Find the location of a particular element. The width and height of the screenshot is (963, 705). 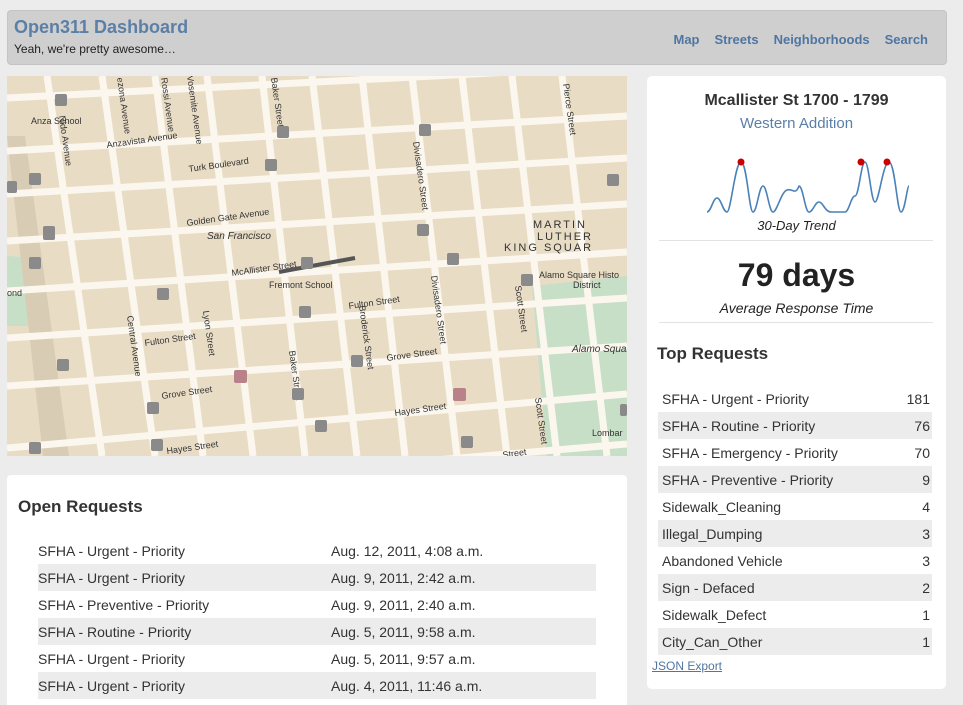

svg-text: ond is located at coordinates (14, 293).